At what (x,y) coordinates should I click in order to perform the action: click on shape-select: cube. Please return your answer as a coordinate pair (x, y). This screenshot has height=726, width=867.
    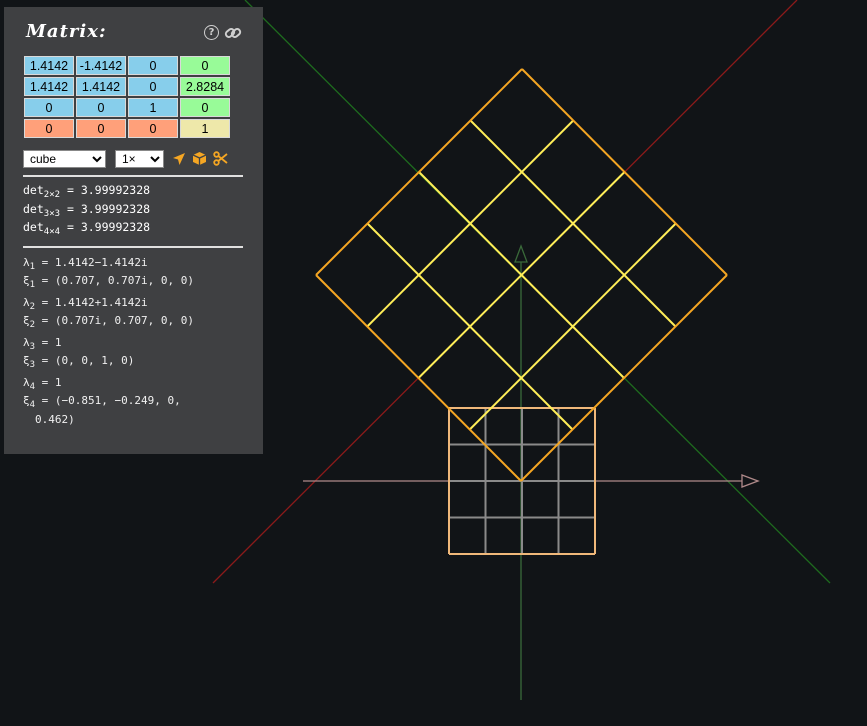
    Looking at the image, I should click on (64, 158).